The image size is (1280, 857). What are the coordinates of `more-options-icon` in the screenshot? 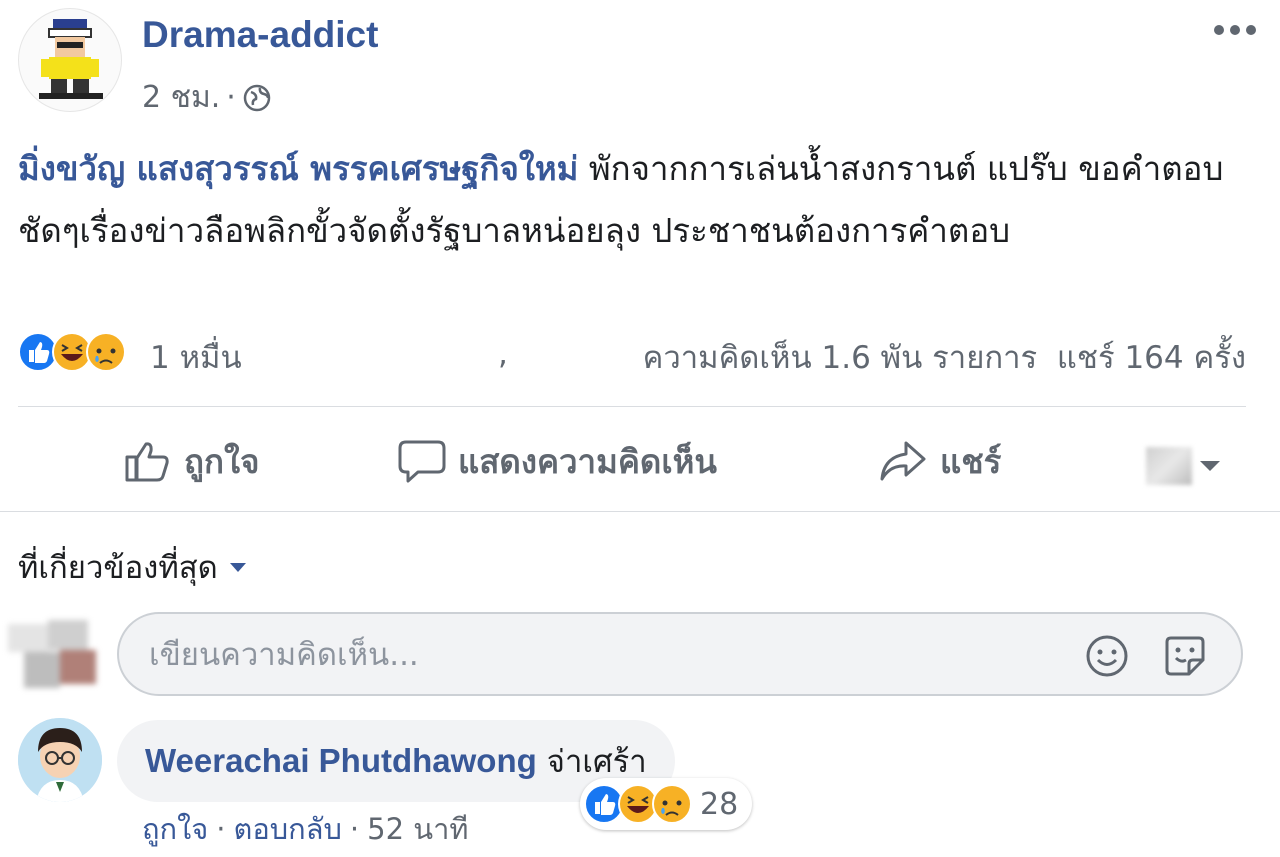 It's located at (1235, 30).